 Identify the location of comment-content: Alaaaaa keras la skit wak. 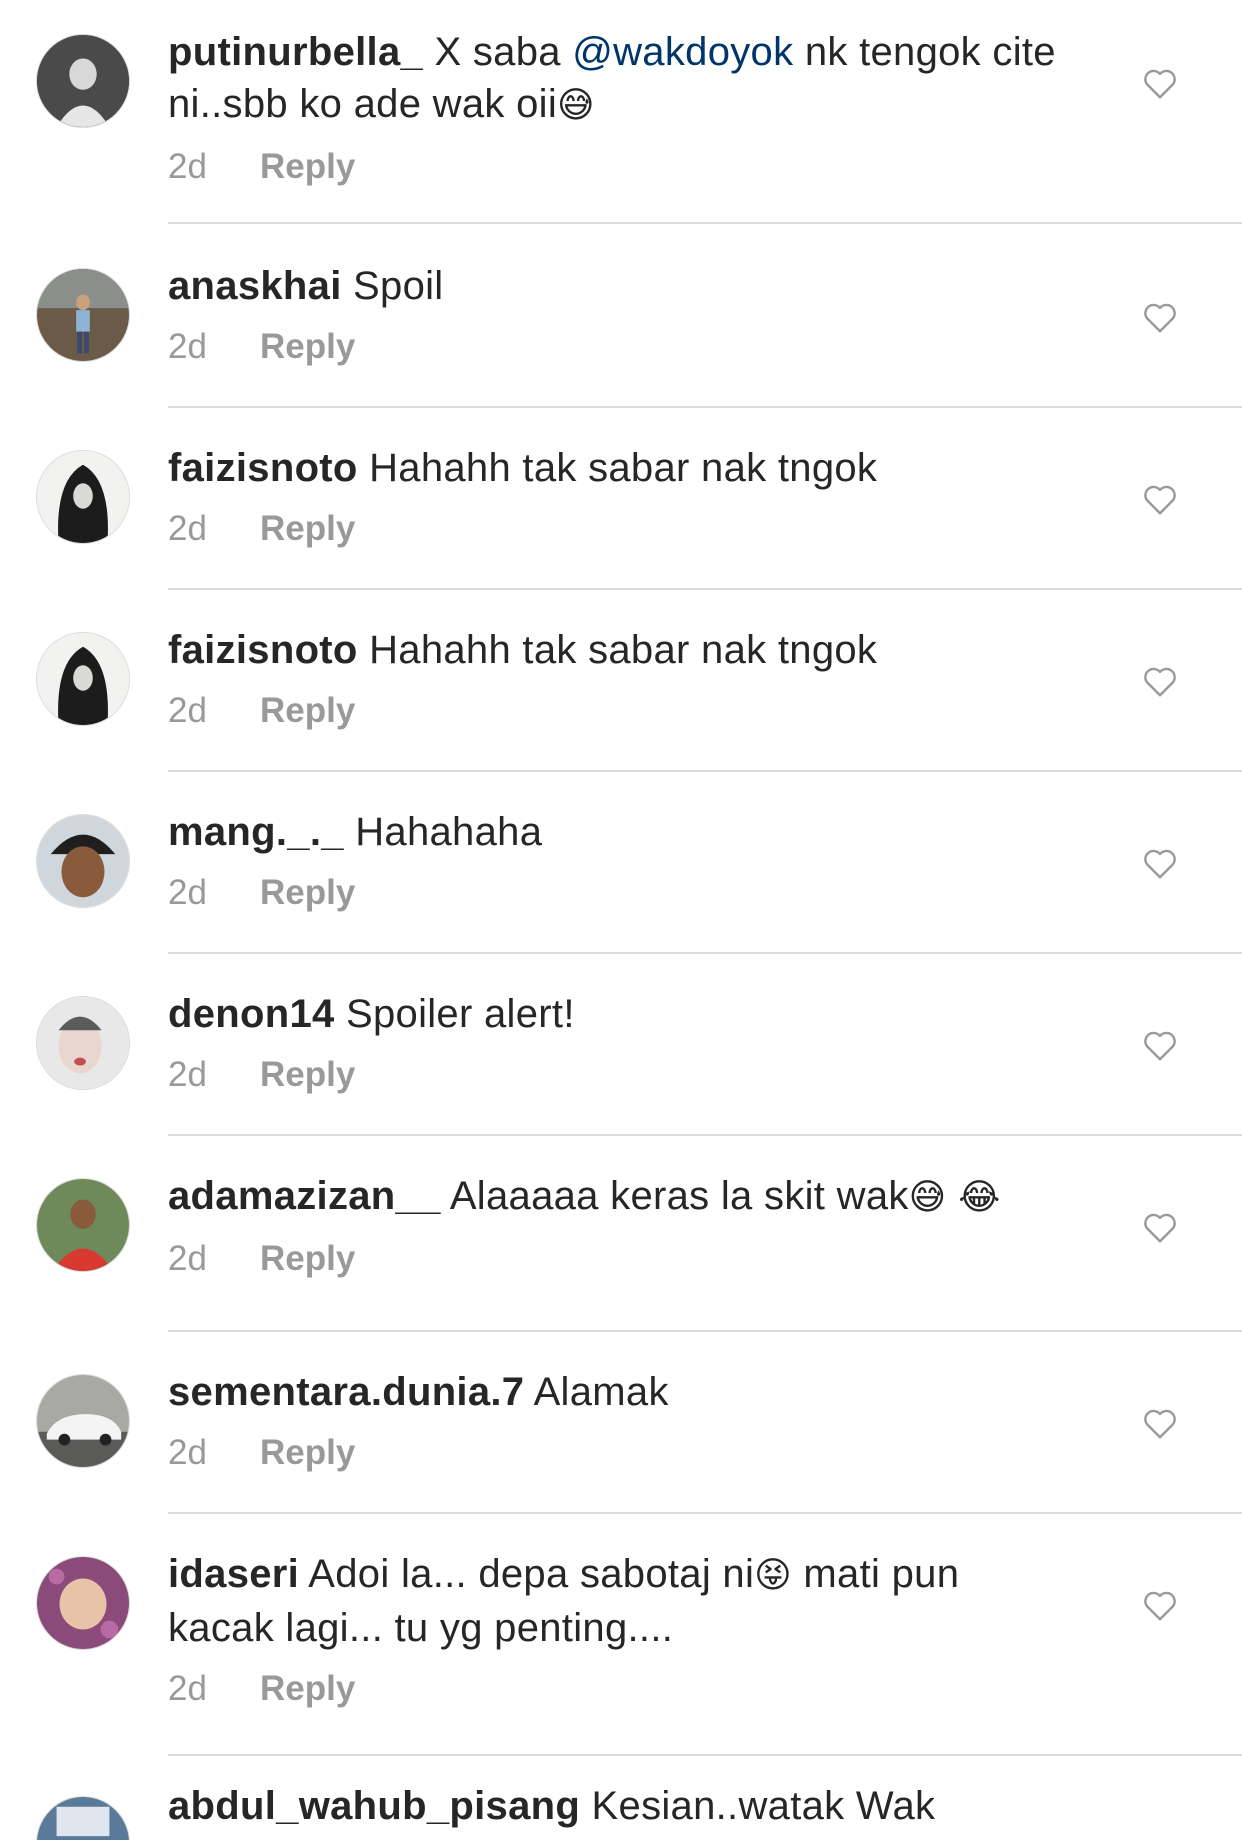
(674, 1196).